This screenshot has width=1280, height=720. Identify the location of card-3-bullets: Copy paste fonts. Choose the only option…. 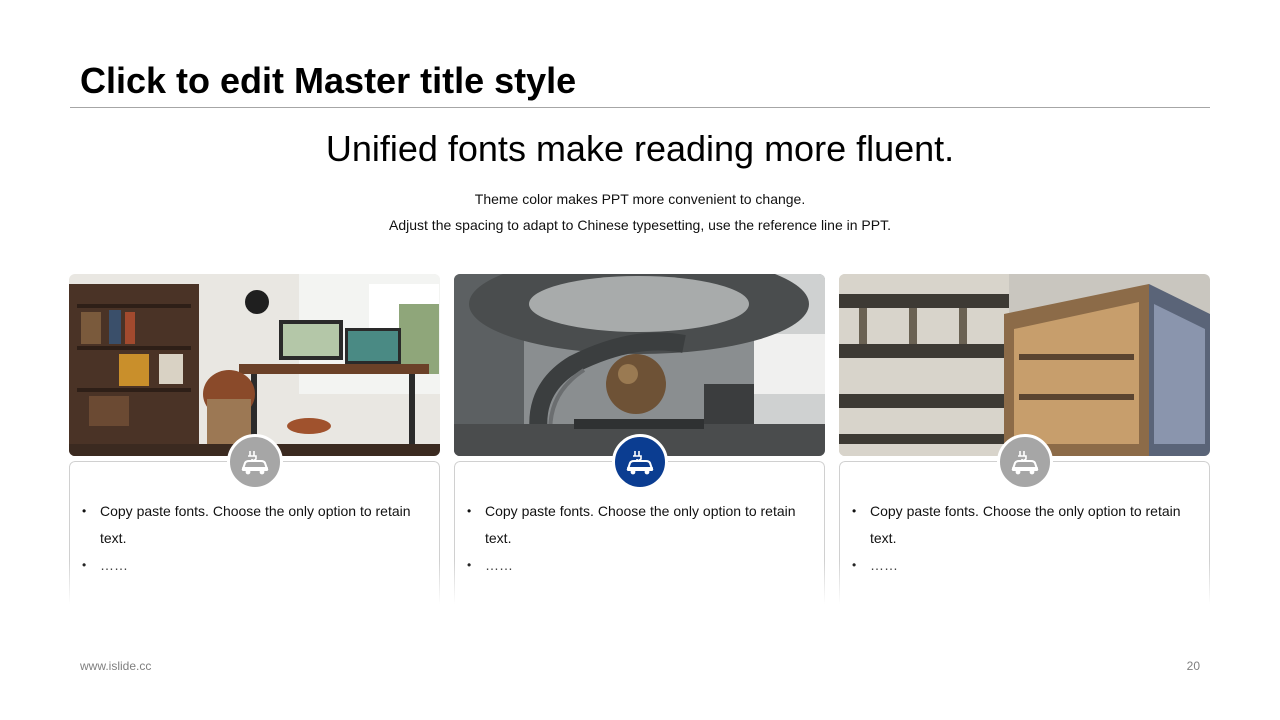
(1027, 538).